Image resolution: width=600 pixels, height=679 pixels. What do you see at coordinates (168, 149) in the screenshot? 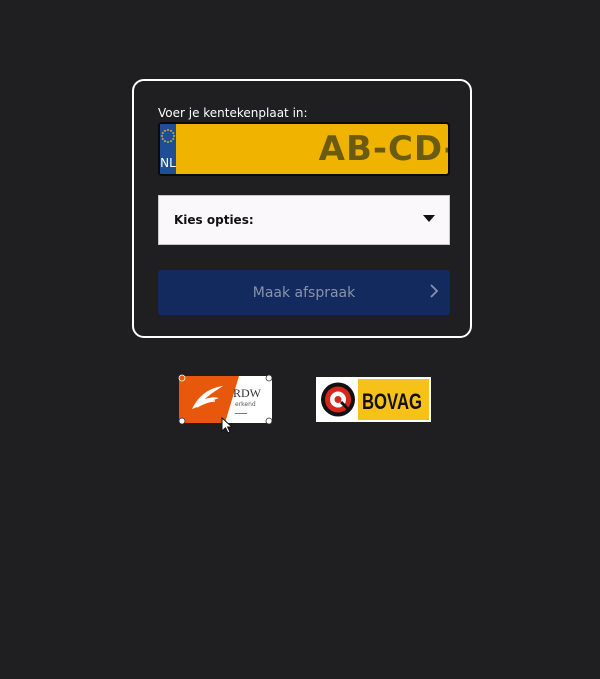
I see `plate-eu-strip: NL` at bounding box center [168, 149].